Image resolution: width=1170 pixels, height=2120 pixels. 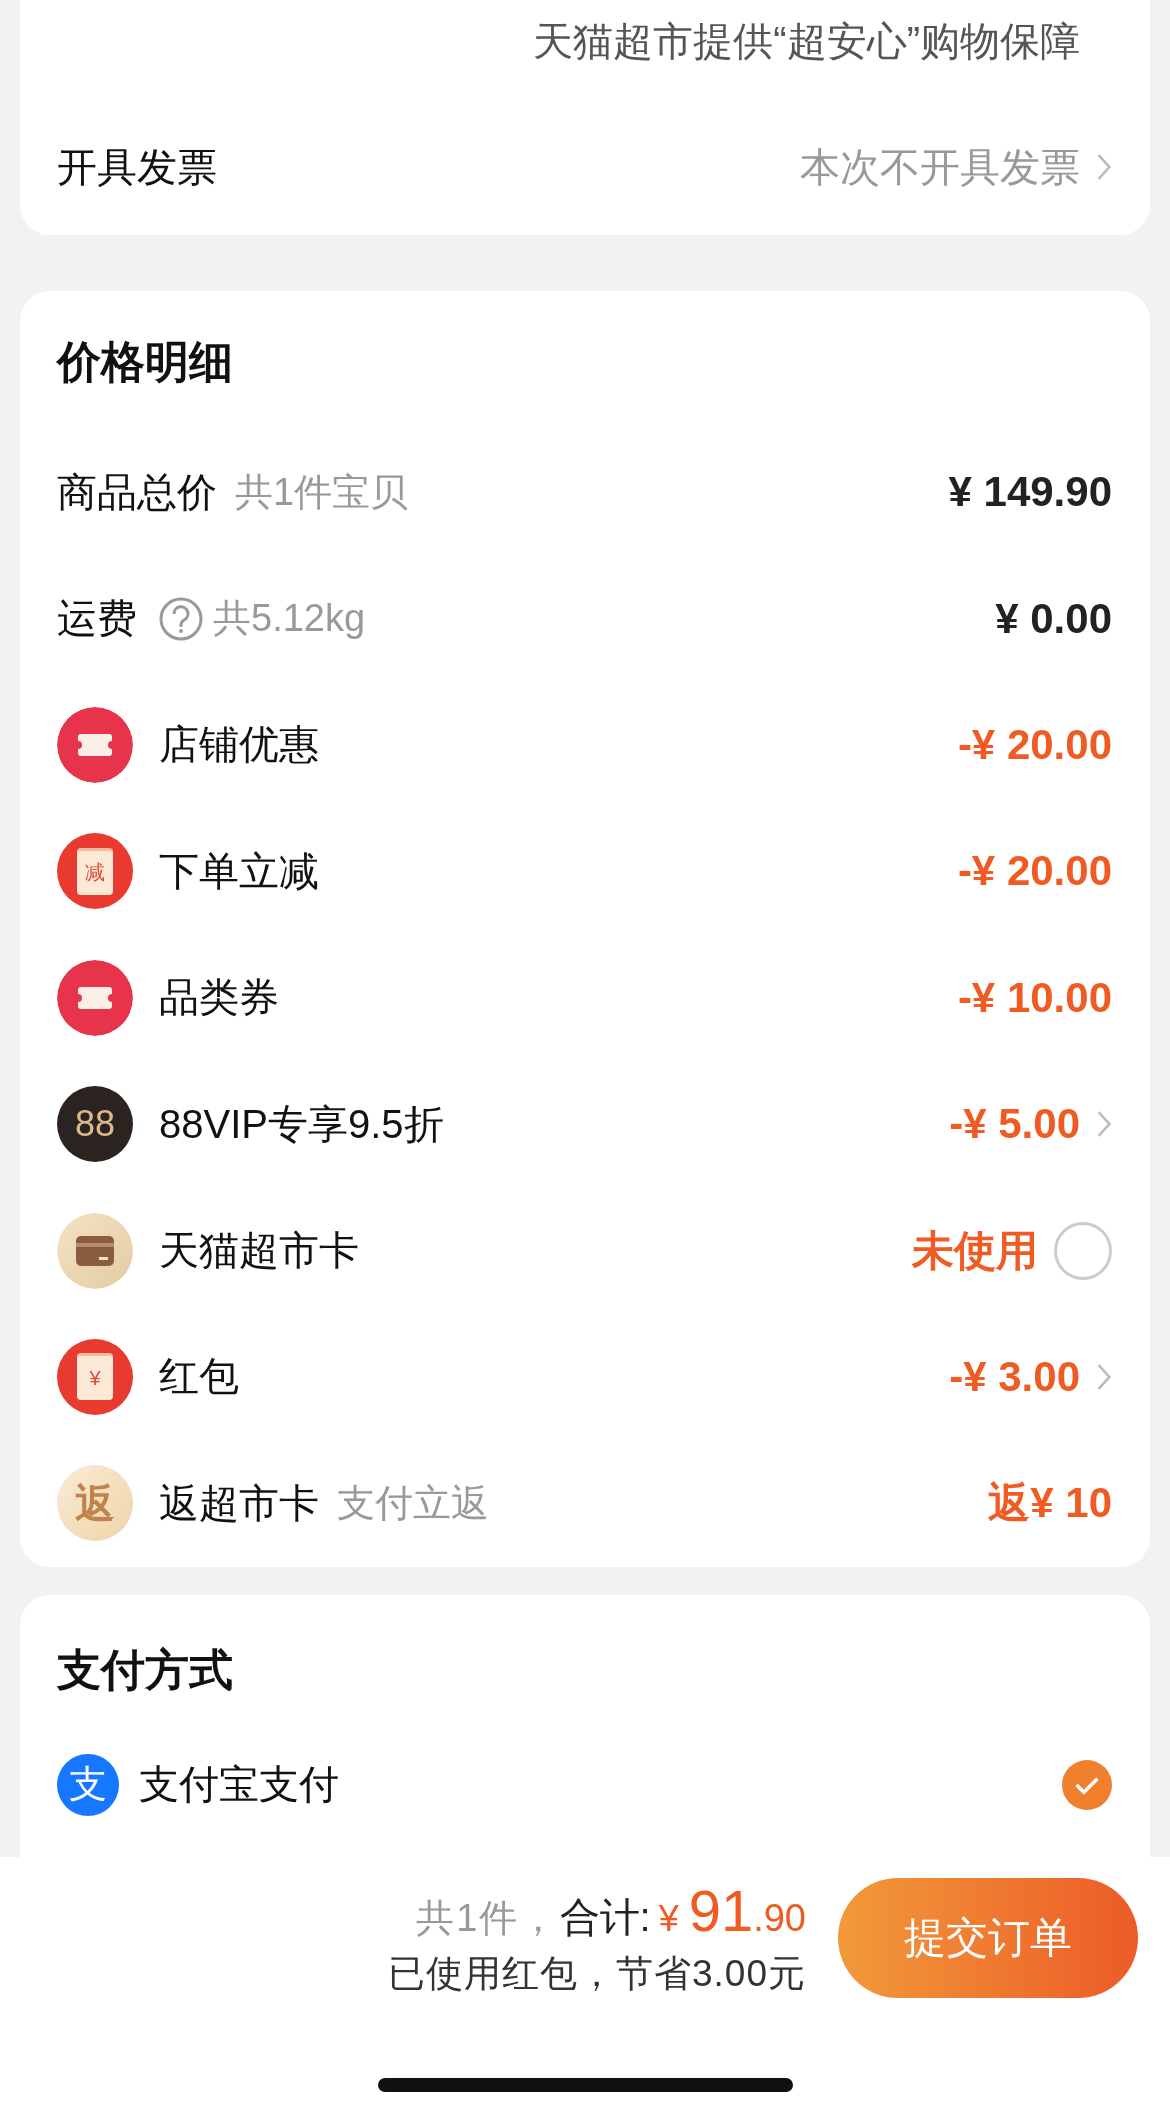 I want to click on row-label: 商品总价, so click(x=137, y=492).